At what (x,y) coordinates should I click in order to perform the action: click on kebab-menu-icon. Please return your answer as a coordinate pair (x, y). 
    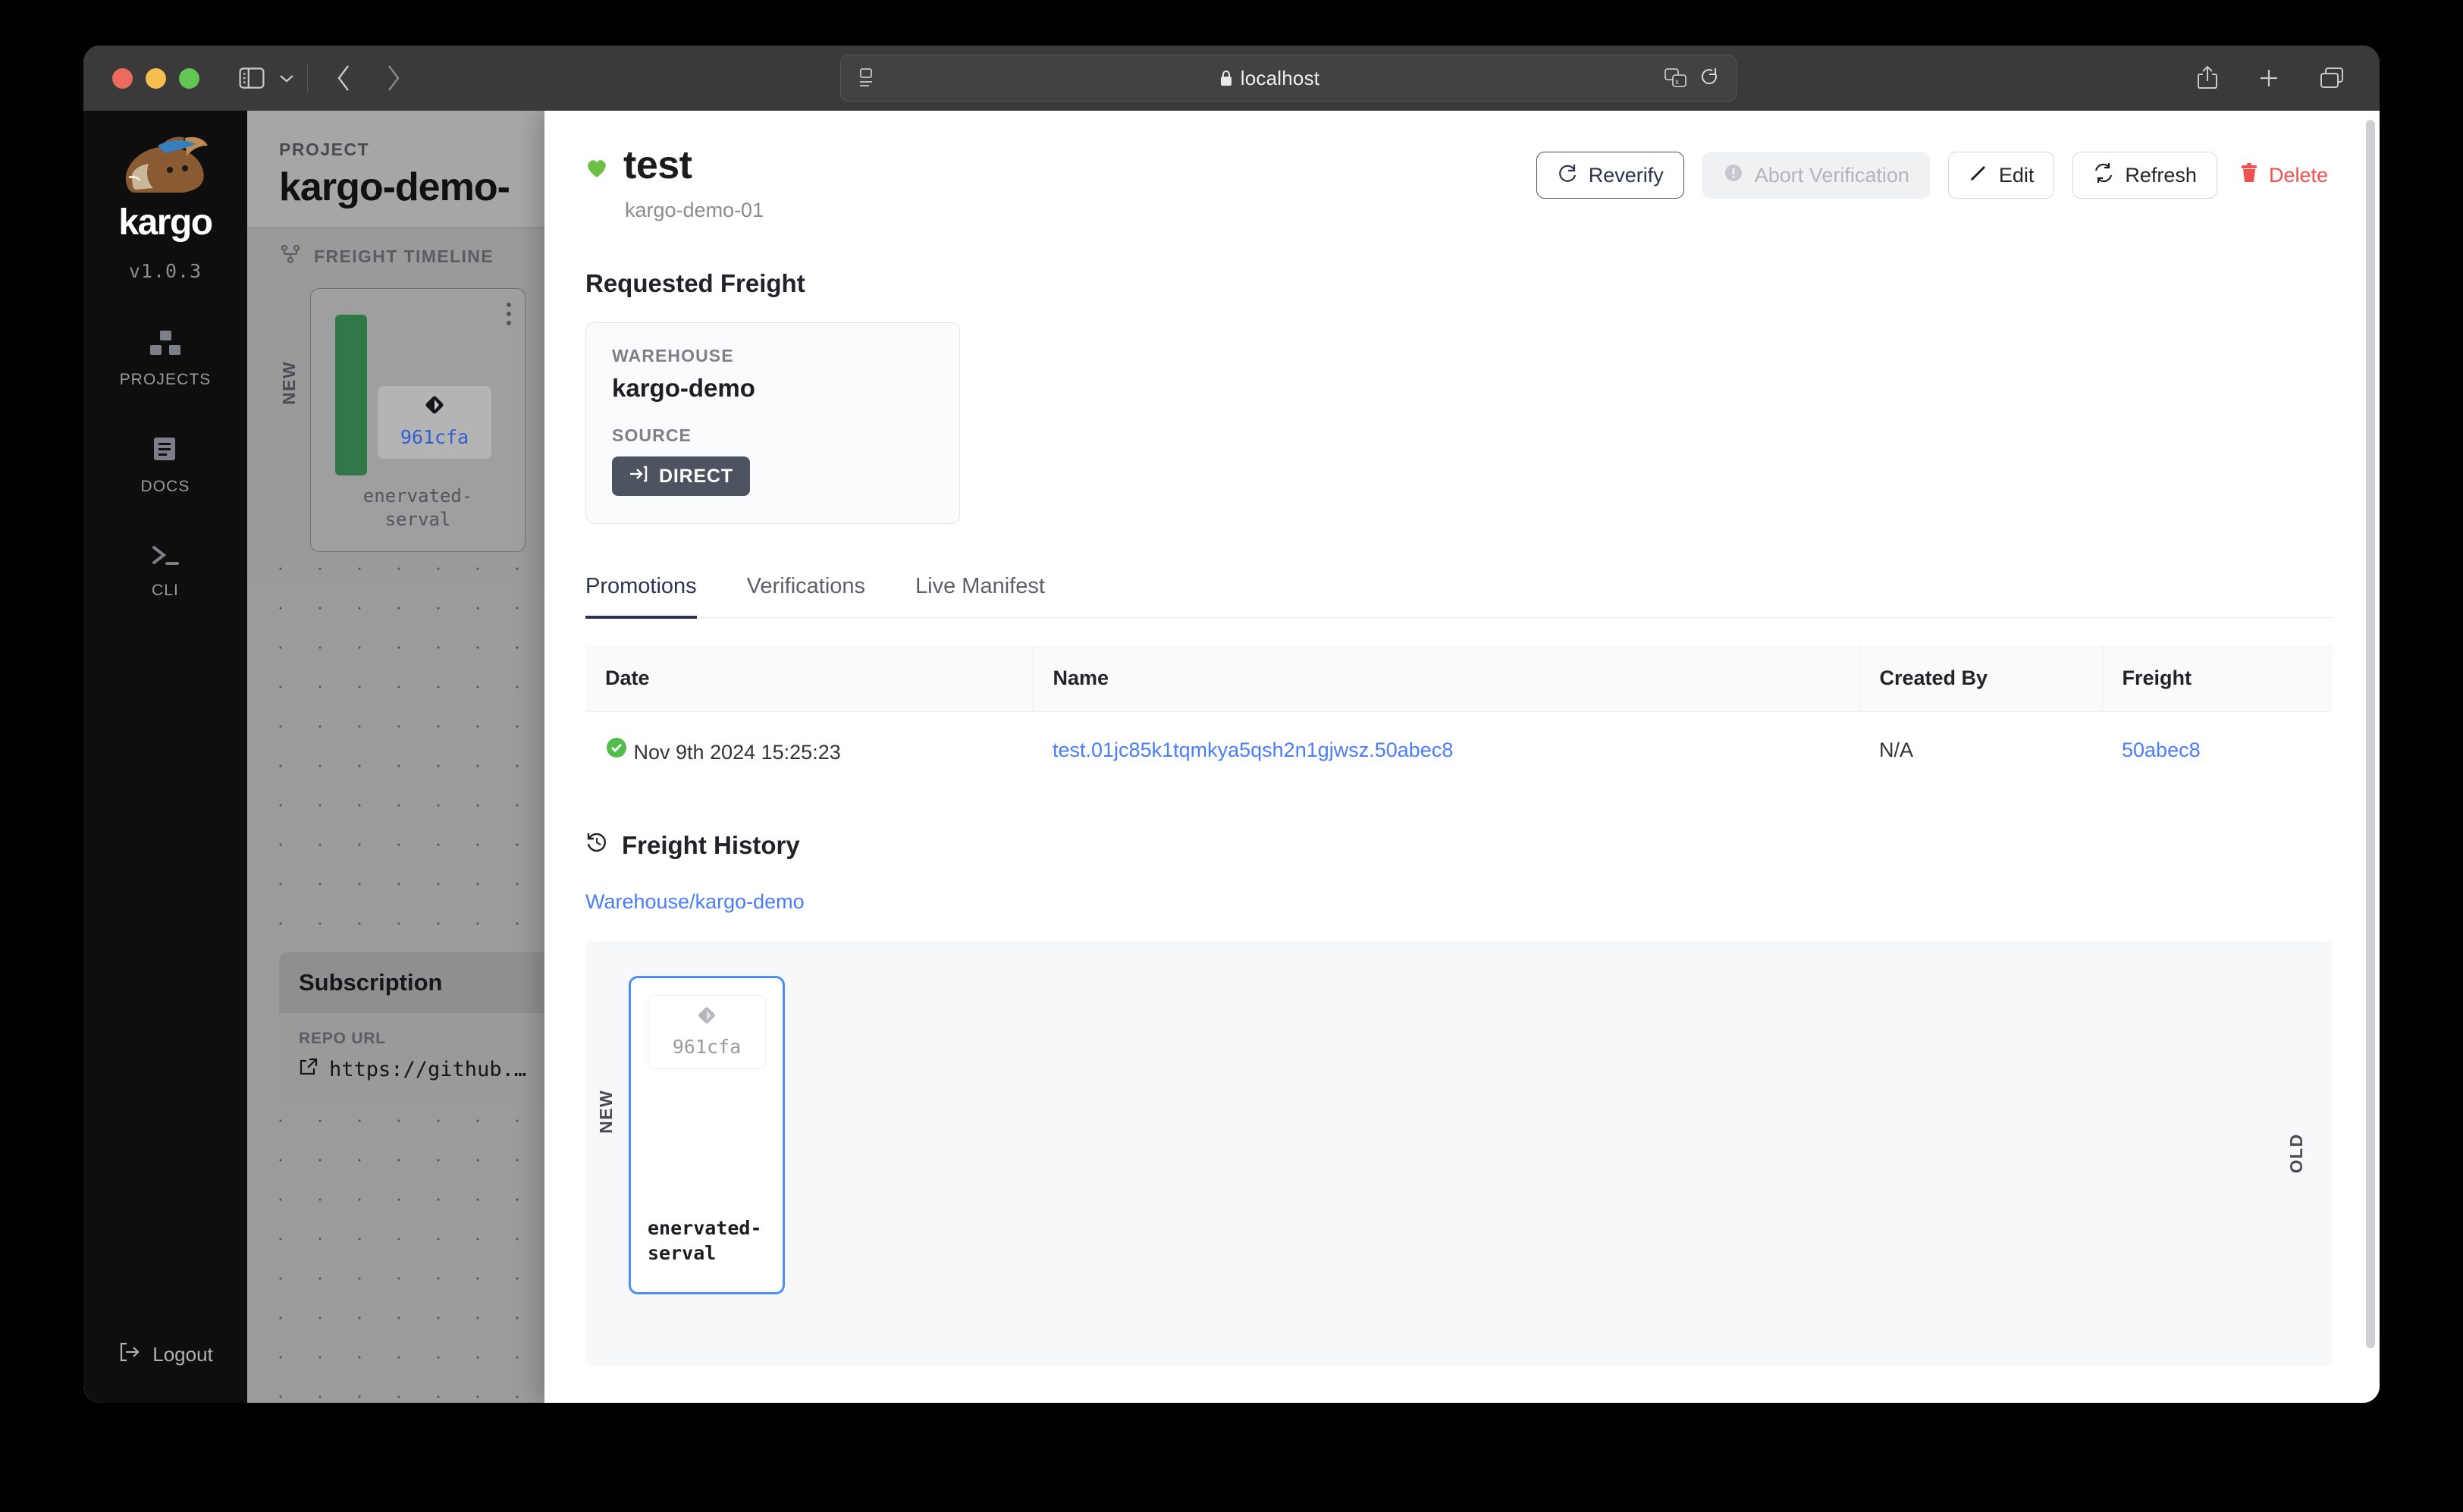
    Looking at the image, I should click on (509, 314).